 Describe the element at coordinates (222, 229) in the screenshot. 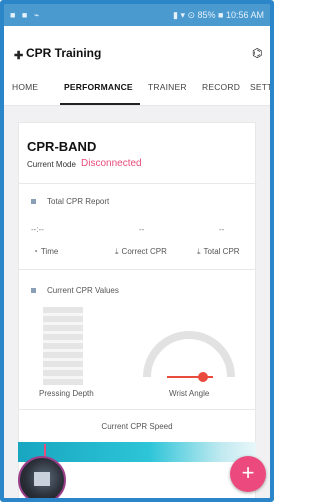

I see `total-cpr-value: --` at that location.